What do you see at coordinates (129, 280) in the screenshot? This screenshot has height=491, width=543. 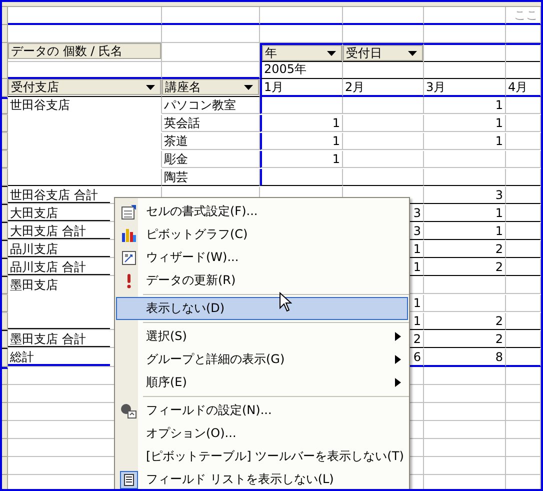 I see `exclamation-icon` at bounding box center [129, 280].